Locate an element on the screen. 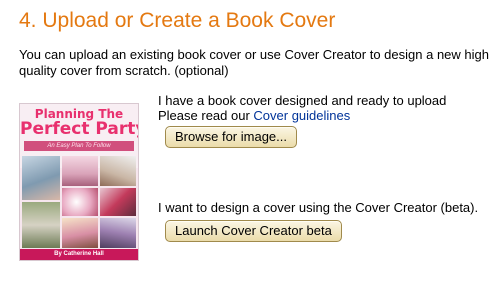 The width and height of the screenshot is (502, 281). cover-photo-cupcakes is located at coordinates (80, 233).